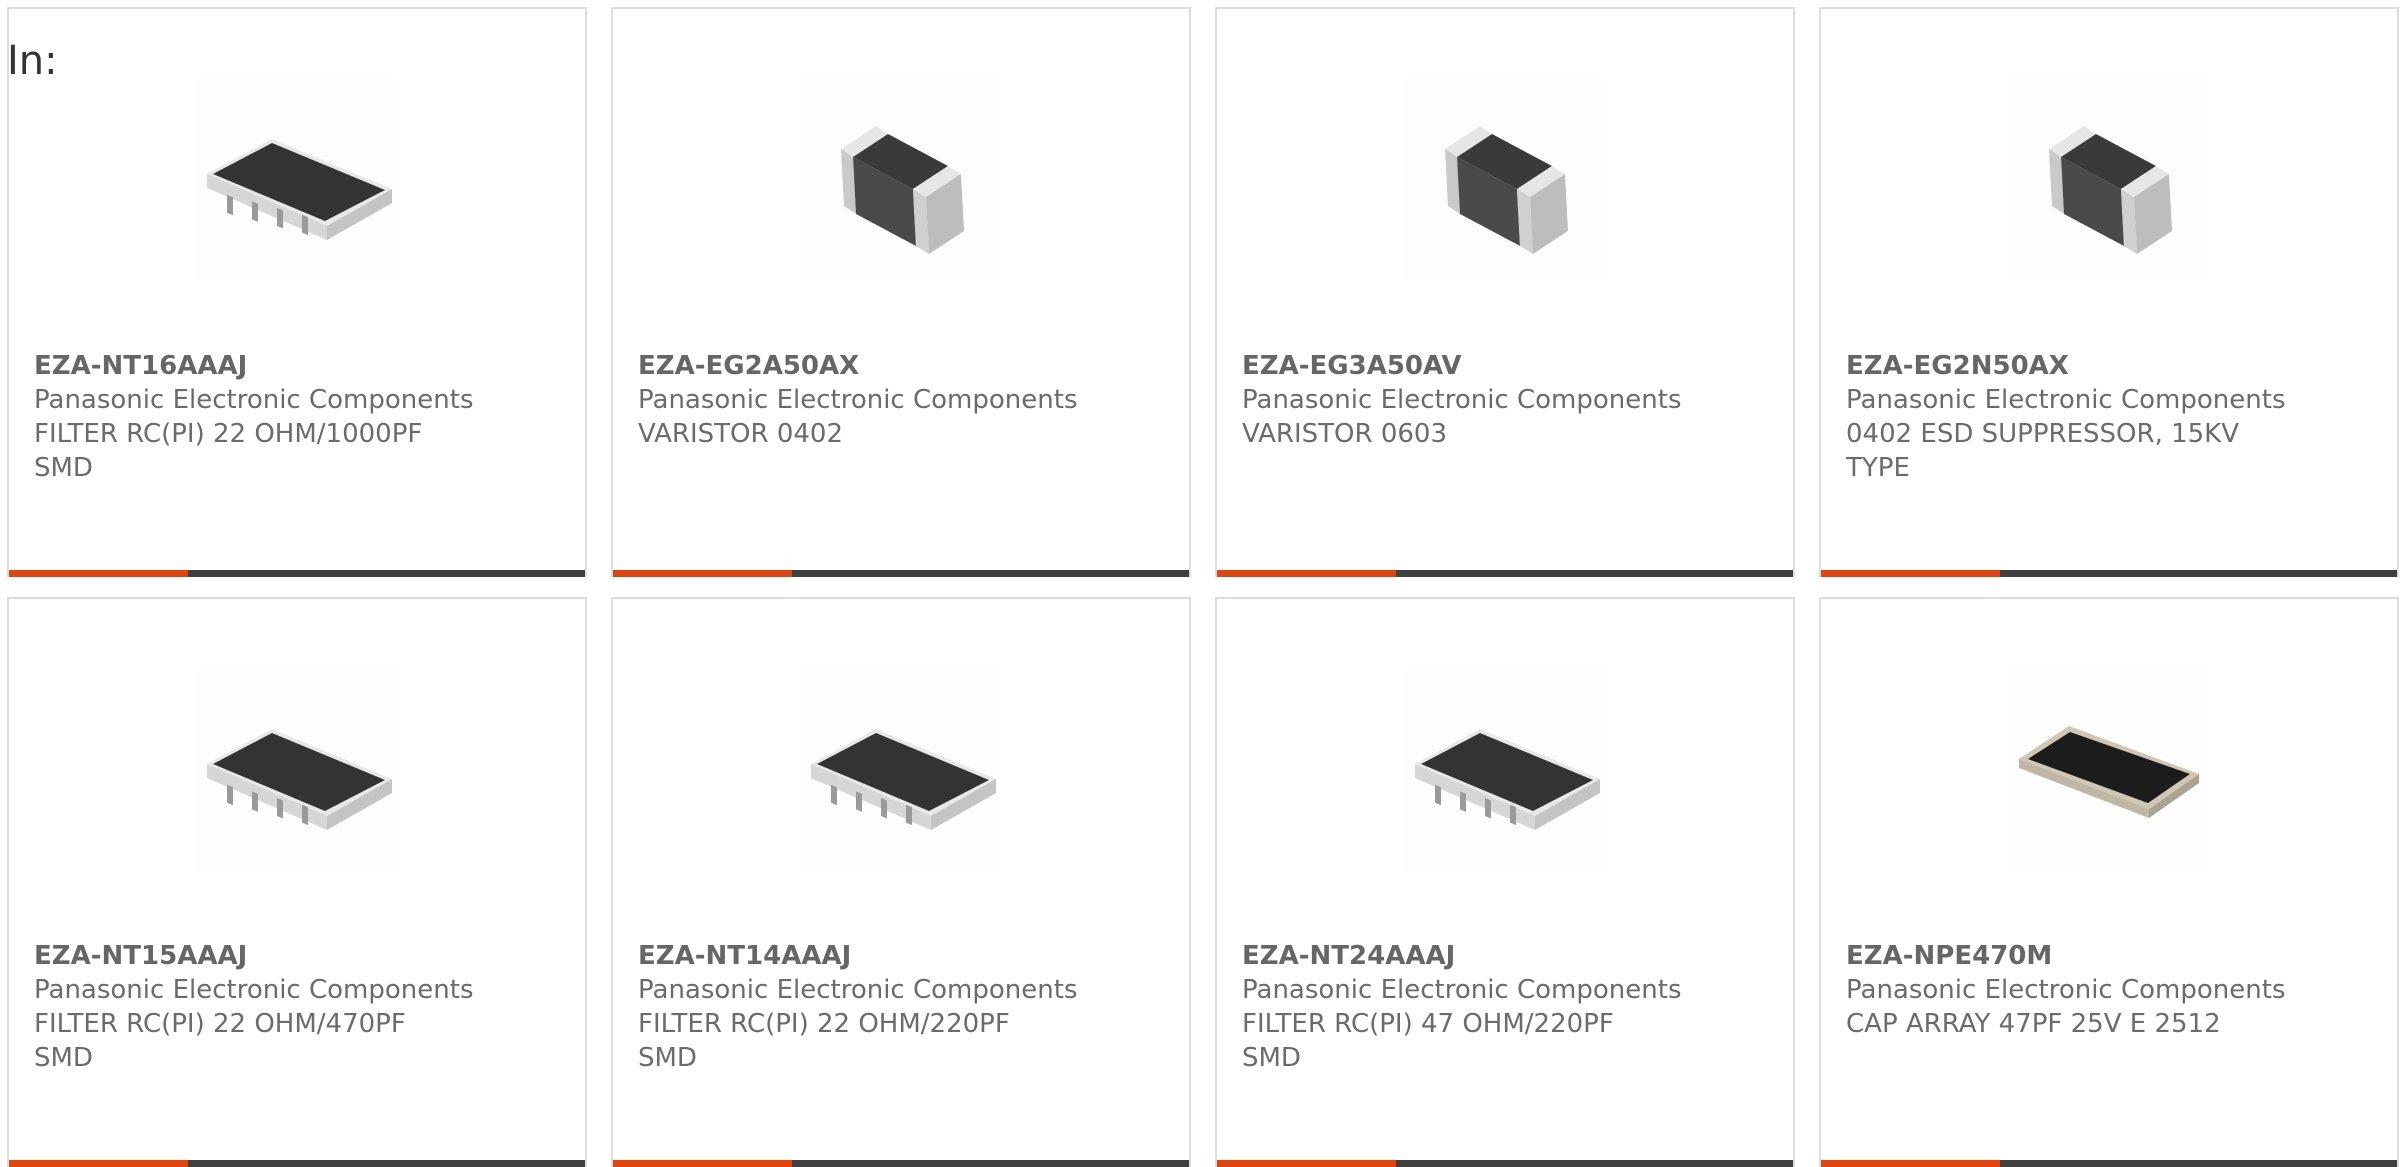 The image size is (2400, 1167). What do you see at coordinates (888, 366) in the screenshot?
I see `part-number-link: EZA-EG2A50AX` at bounding box center [888, 366].